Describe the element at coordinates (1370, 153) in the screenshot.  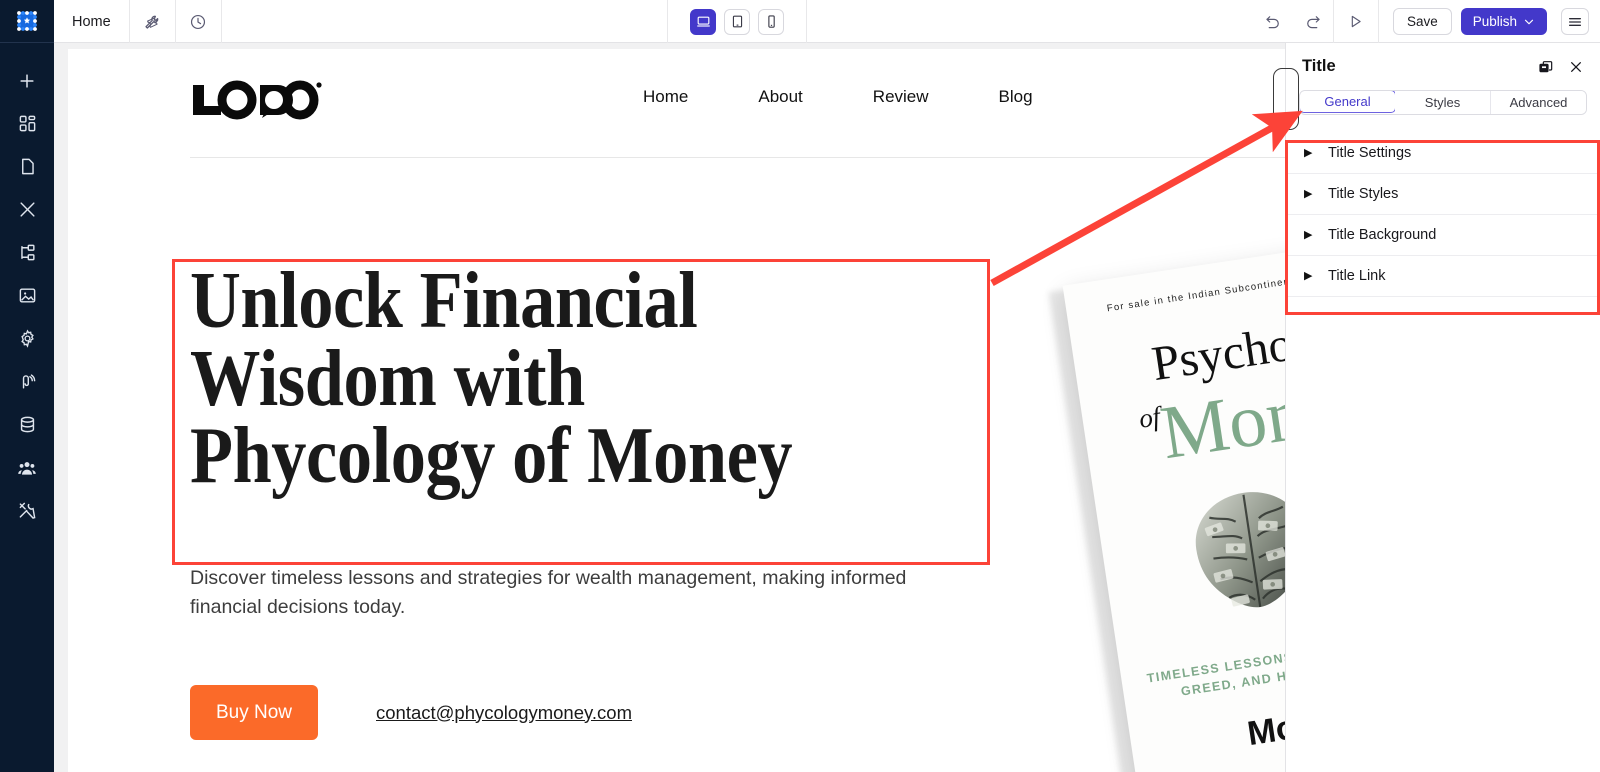
I see `section-label: Title Settings` at that location.